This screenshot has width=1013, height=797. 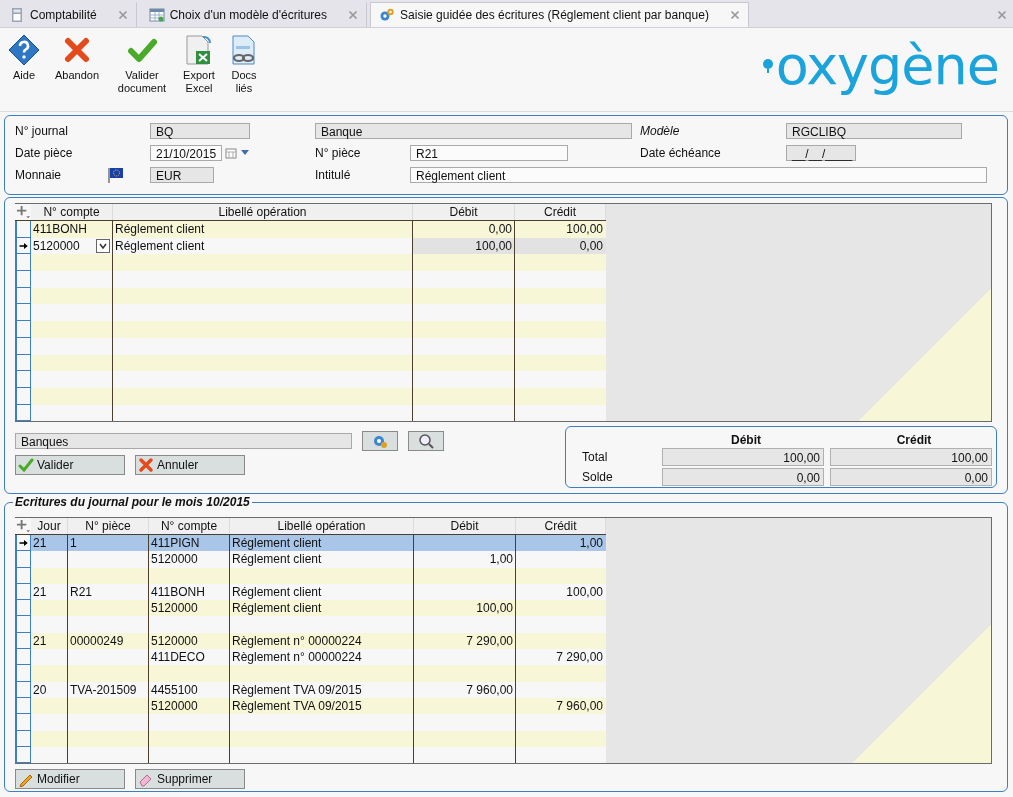 What do you see at coordinates (244, 64) in the screenshot?
I see `toolbar-button: Docs liés` at bounding box center [244, 64].